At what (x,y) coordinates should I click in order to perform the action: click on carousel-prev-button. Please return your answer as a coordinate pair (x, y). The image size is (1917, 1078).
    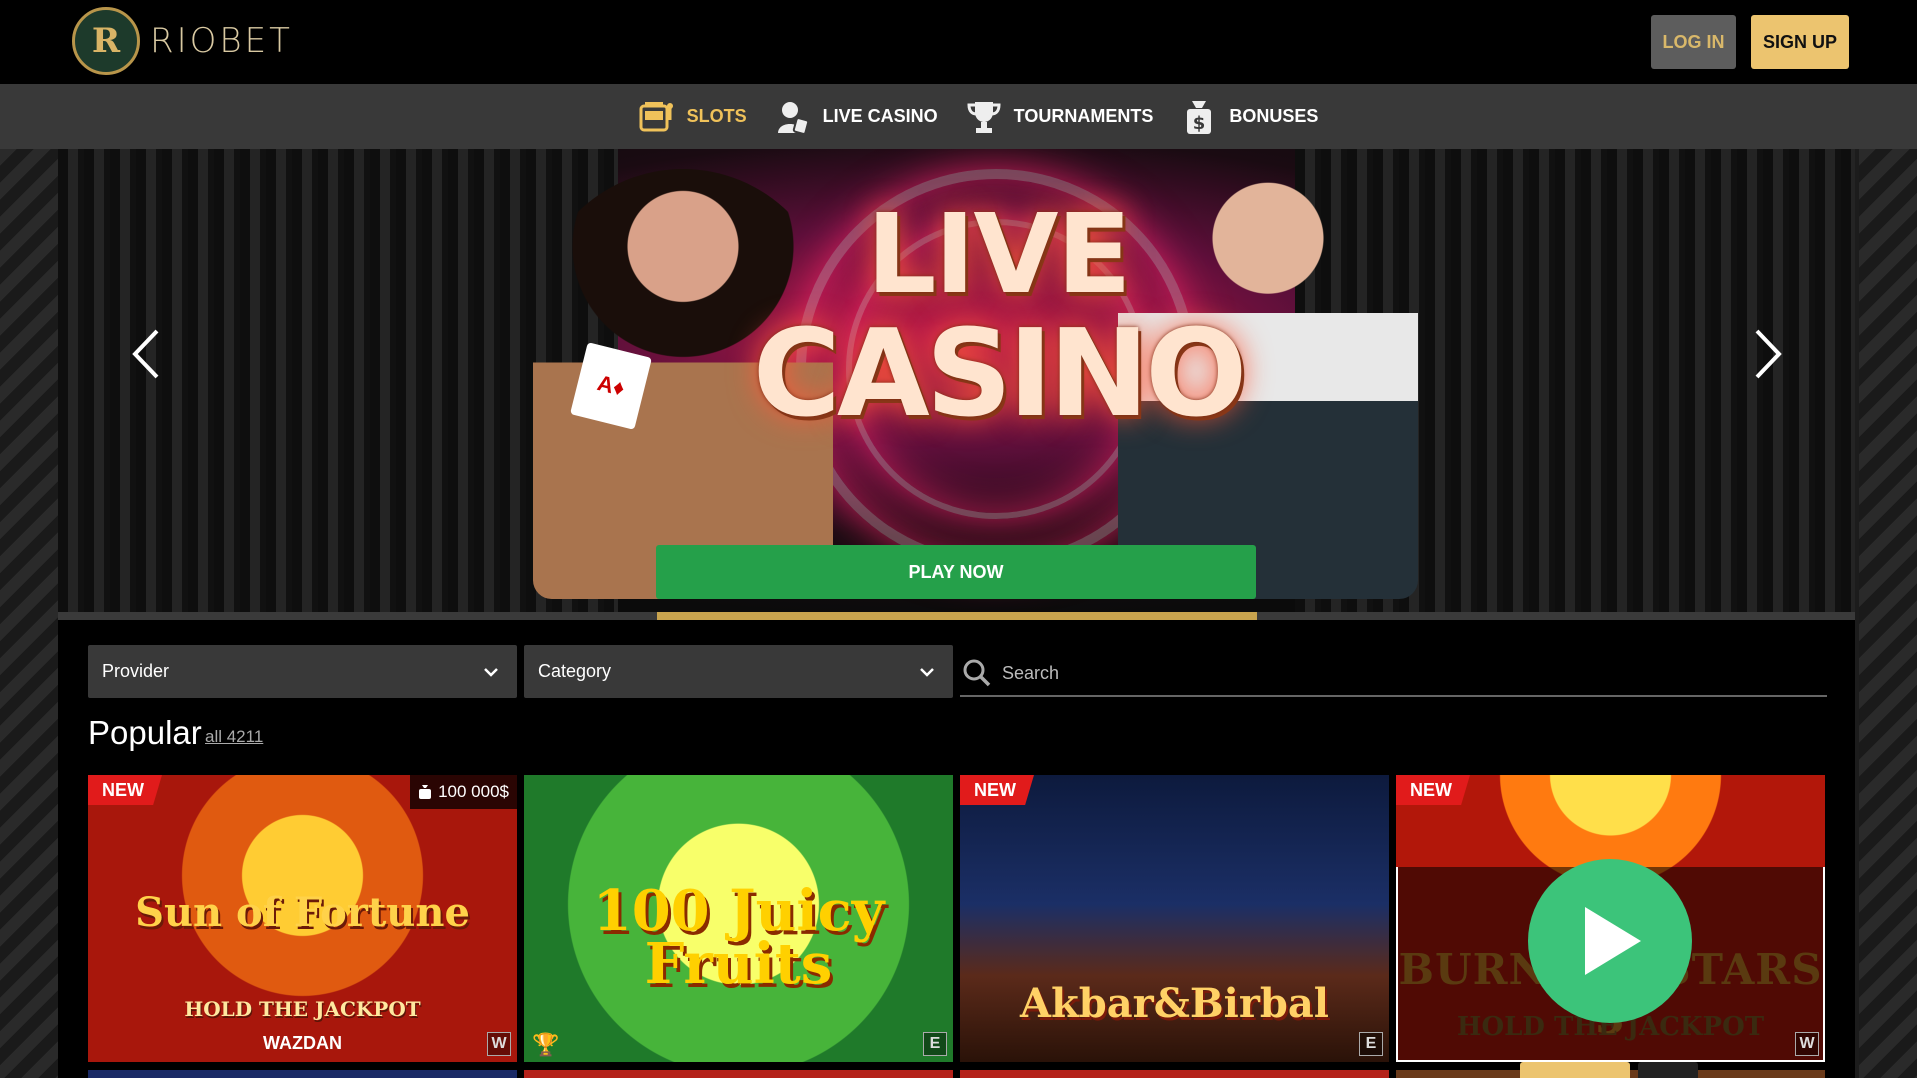
    Looking at the image, I should click on (146, 354).